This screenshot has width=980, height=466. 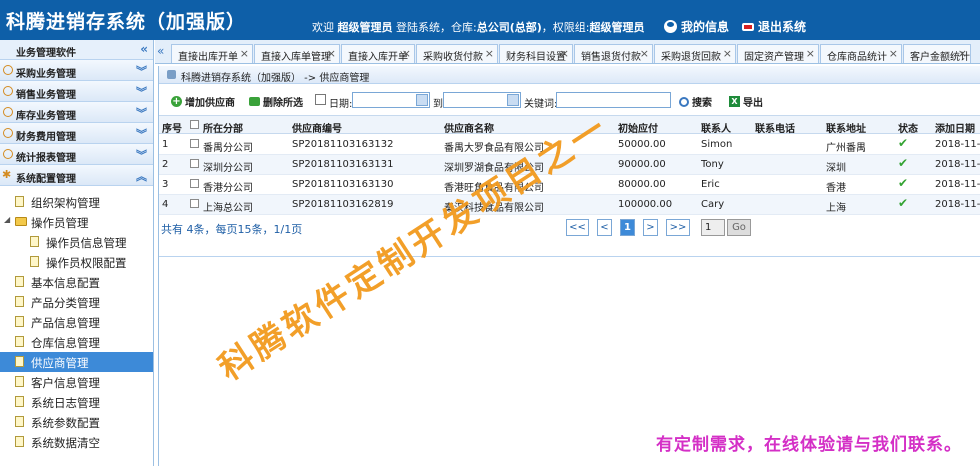 What do you see at coordinates (391, 100) in the screenshot?
I see `date-from-input` at bounding box center [391, 100].